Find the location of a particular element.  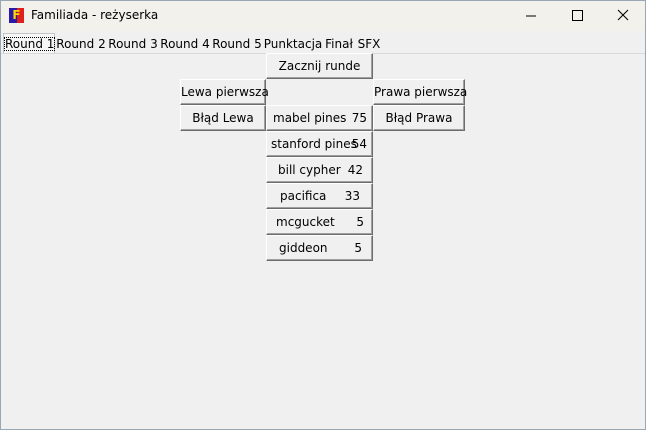

tab-round-3: Round 3 is located at coordinates (133, 44).